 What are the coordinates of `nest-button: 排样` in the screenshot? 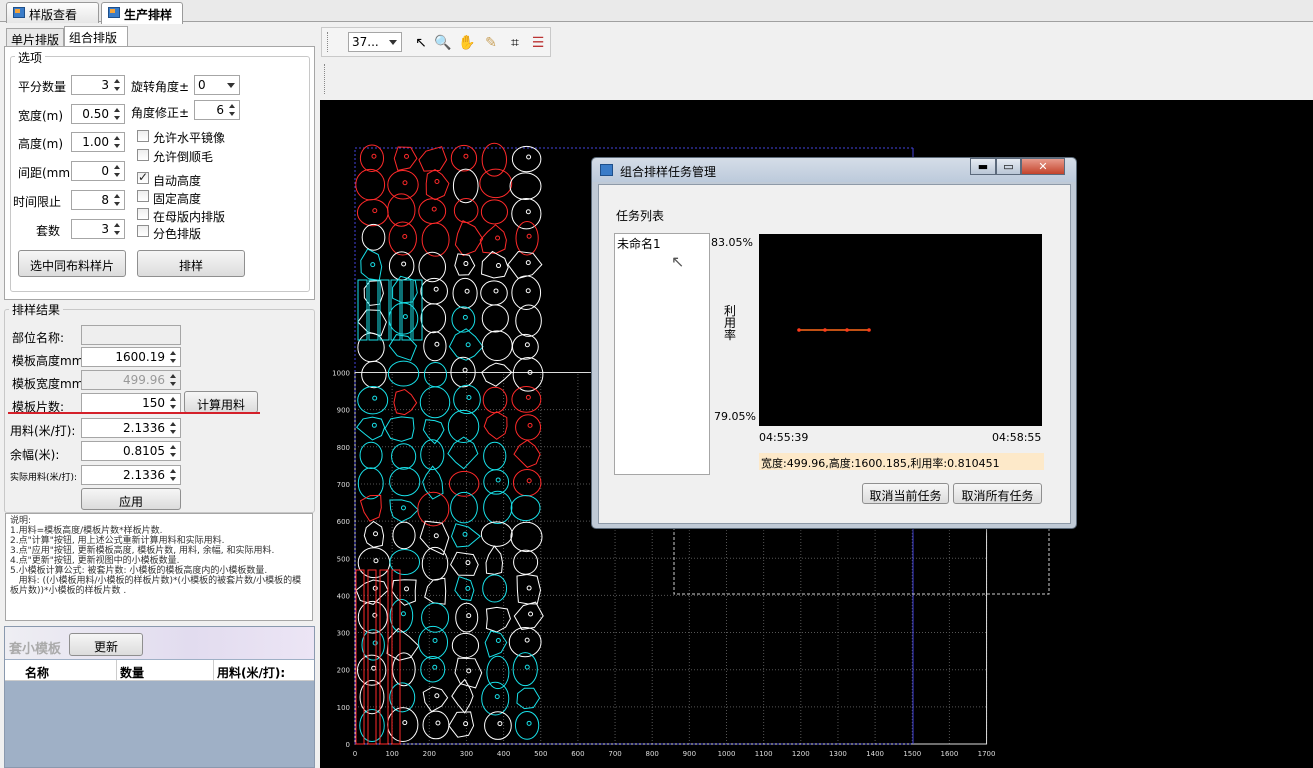 It's located at (191, 263).